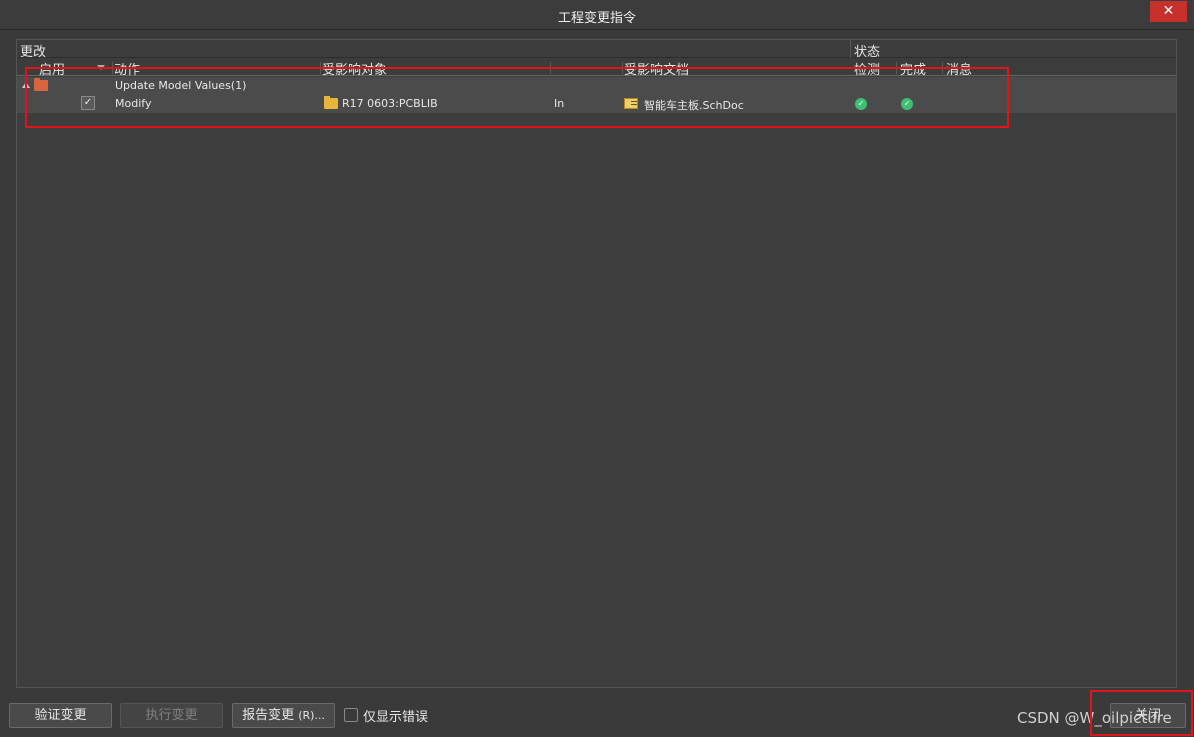 The height and width of the screenshot is (737, 1194). What do you see at coordinates (907, 104) in the screenshot?
I see `done-ok-icon: ✓` at bounding box center [907, 104].